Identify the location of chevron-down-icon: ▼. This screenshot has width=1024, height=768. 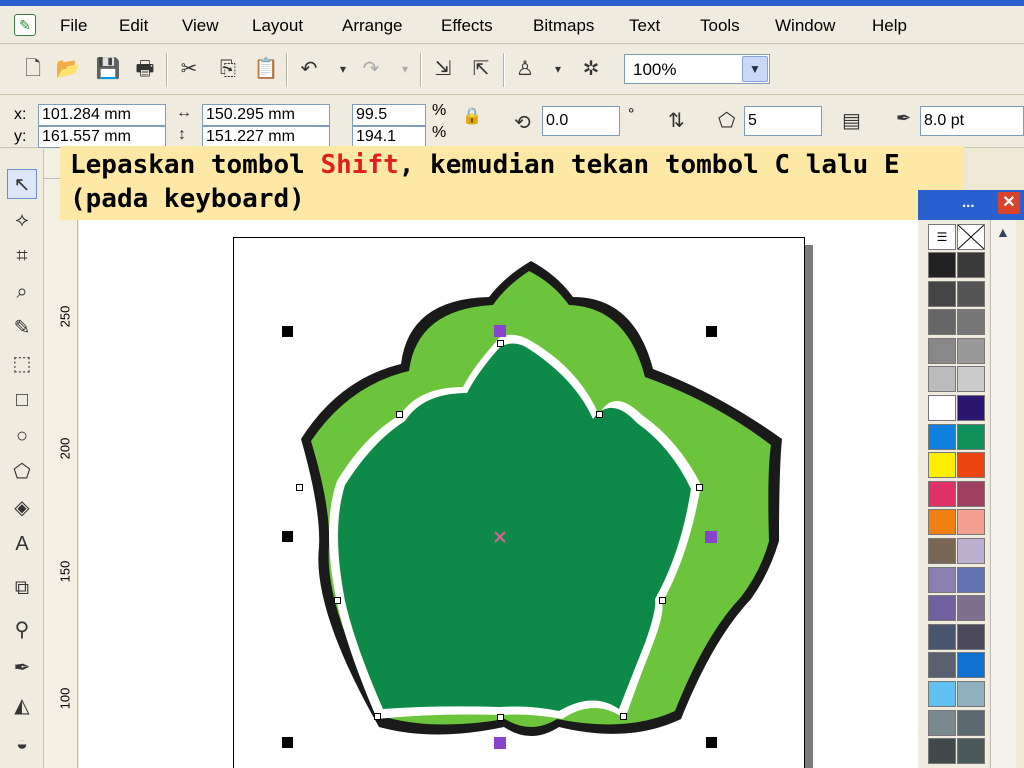
(755, 69).